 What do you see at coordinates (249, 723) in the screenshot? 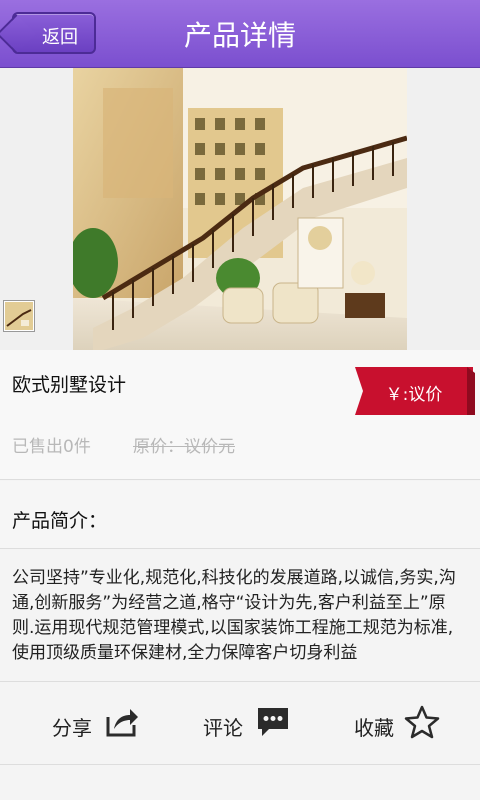
I see `comment-button: 评论` at bounding box center [249, 723].